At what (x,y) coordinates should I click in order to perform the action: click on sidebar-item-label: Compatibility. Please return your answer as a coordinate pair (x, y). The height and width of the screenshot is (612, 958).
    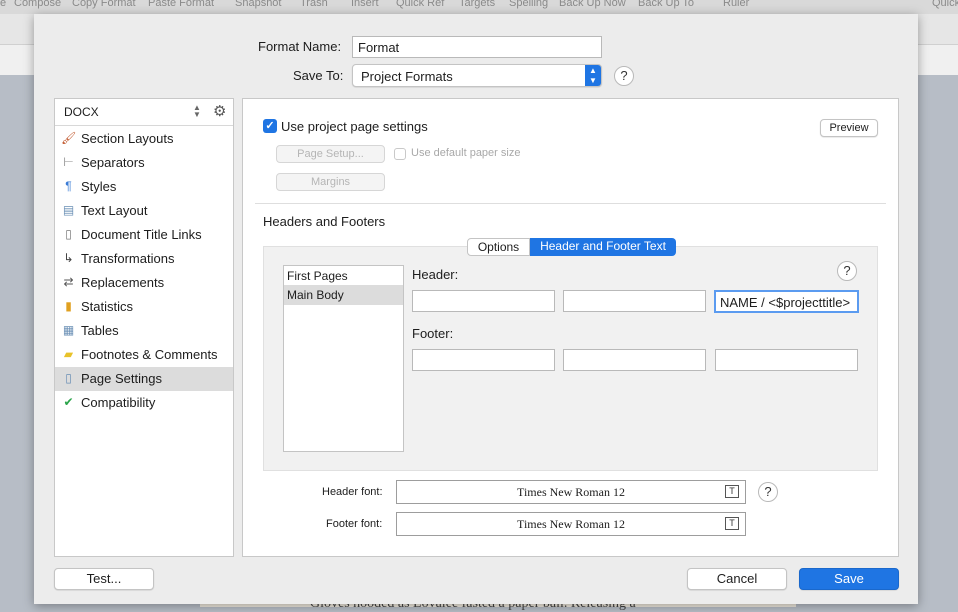
    Looking at the image, I should click on (118, 402).